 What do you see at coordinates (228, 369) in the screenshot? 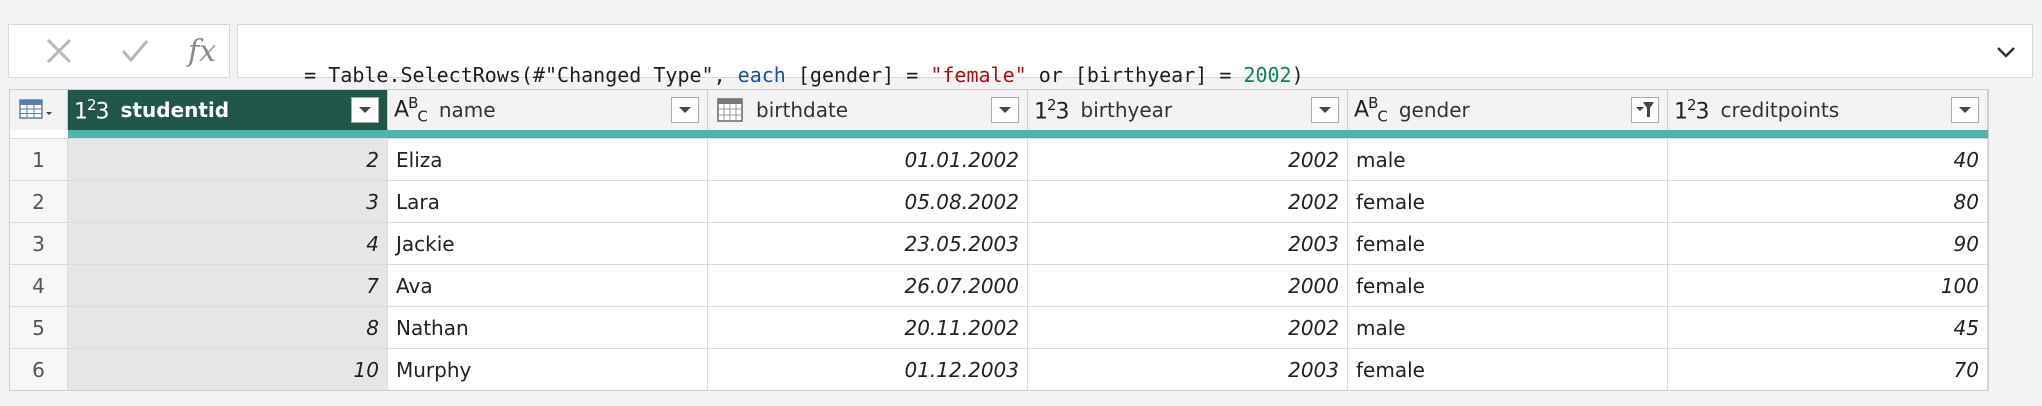
I see `cell-studentid: 10` at bounding box center [228, 369].